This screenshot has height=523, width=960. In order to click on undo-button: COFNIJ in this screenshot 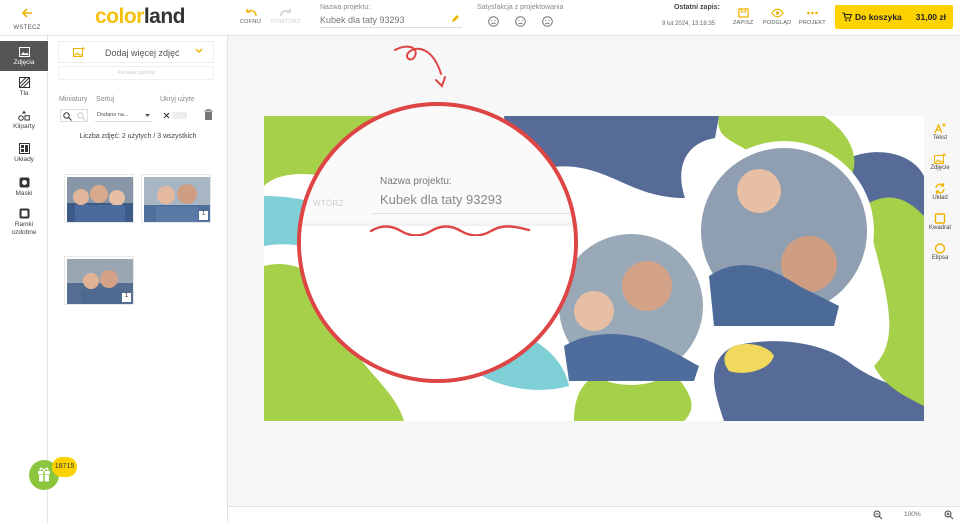, I will do `click(250, 16)`.